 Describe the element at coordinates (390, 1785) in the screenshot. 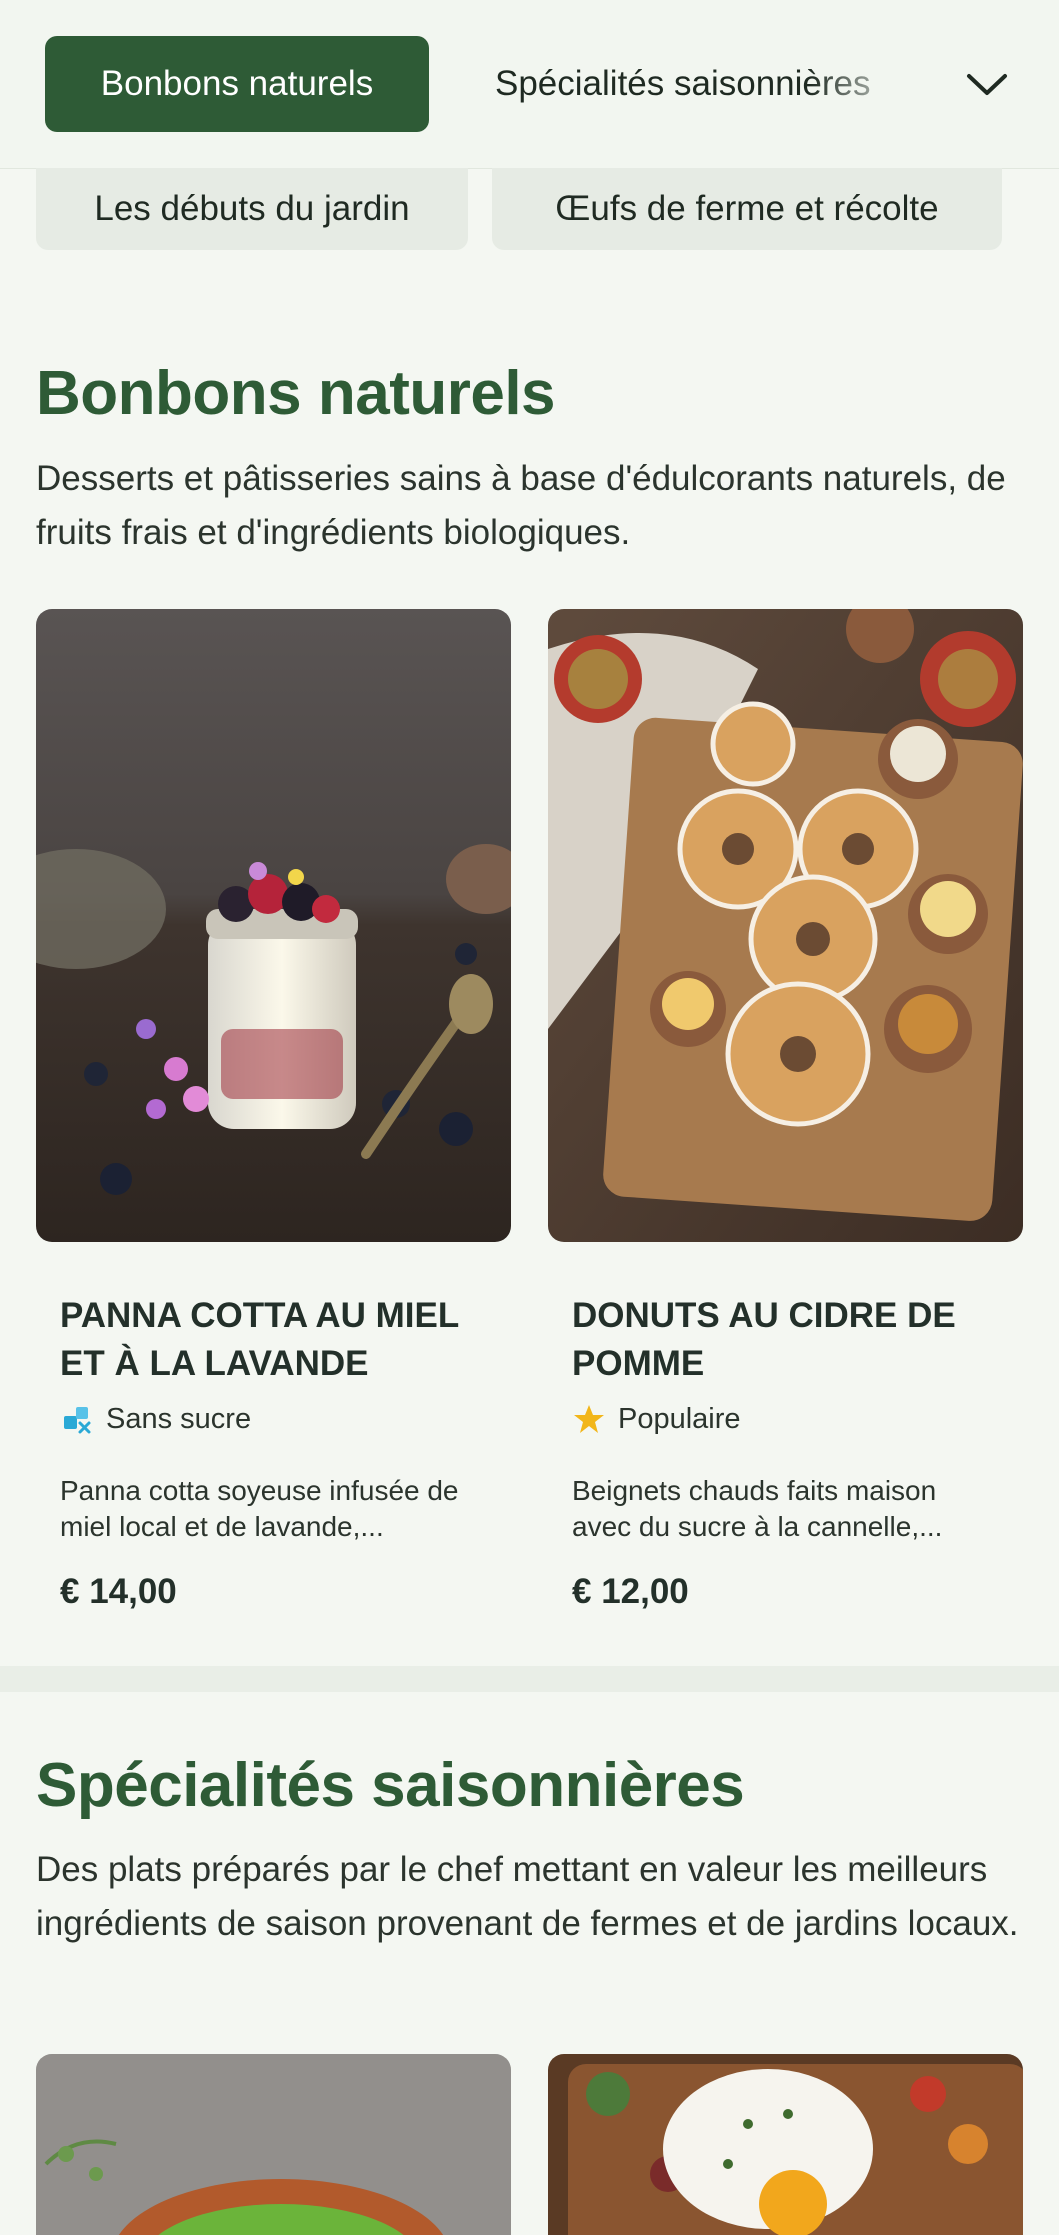

I see `section-title: Spécialités saisonnières` at that location.